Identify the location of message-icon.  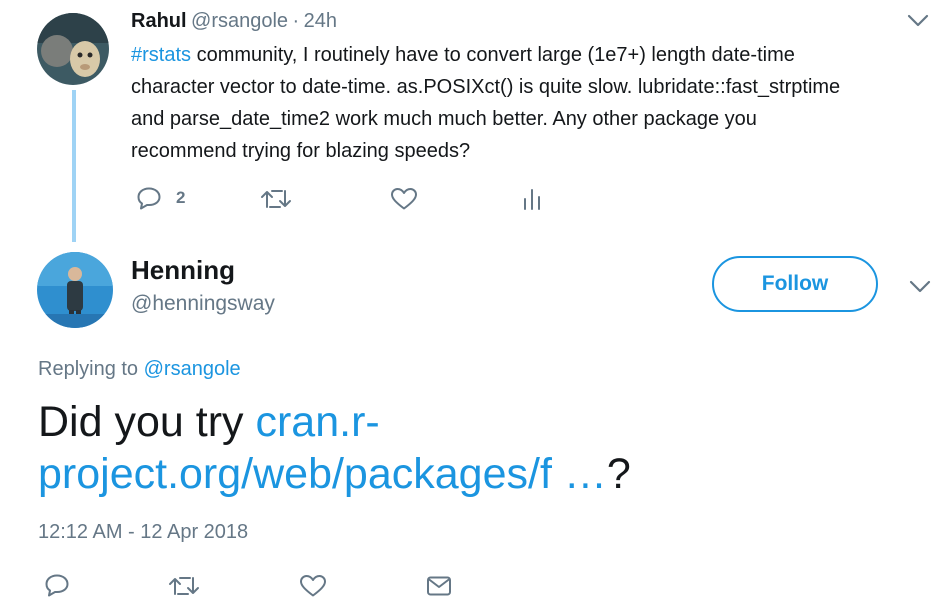
(439, 586).